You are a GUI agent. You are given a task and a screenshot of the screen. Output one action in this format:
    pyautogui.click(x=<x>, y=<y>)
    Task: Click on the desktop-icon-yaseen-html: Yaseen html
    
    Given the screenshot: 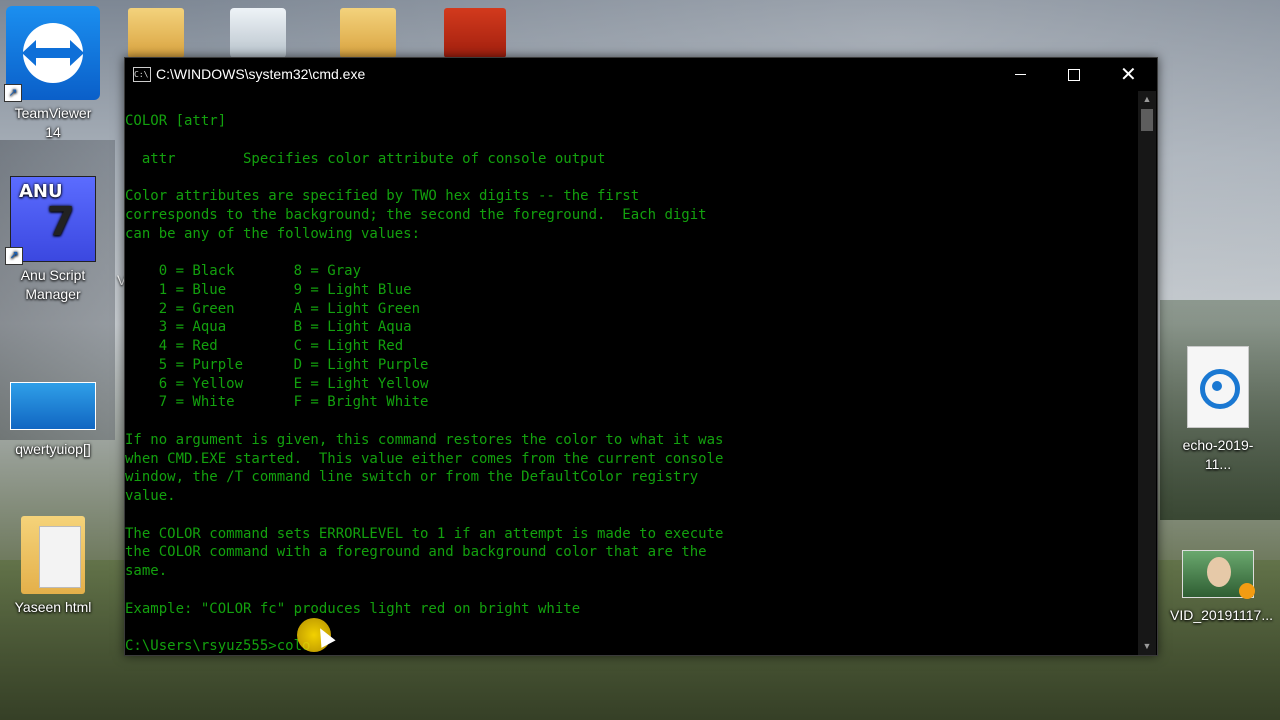 What is the action you would take?
    pyautogui.click(x=53, y=566)
    